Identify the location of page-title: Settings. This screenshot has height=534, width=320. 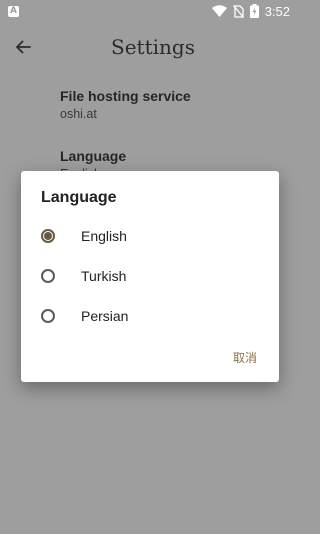
(153, 47).